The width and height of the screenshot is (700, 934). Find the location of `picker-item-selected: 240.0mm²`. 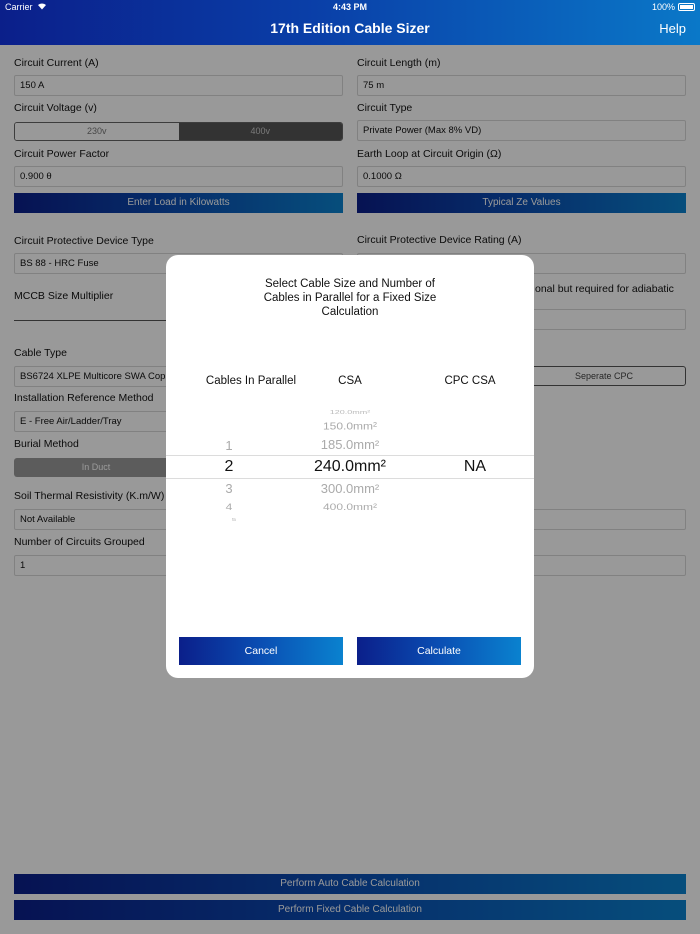

picker-item-selected: 240.0mm² is located at coordinates (350, 467).